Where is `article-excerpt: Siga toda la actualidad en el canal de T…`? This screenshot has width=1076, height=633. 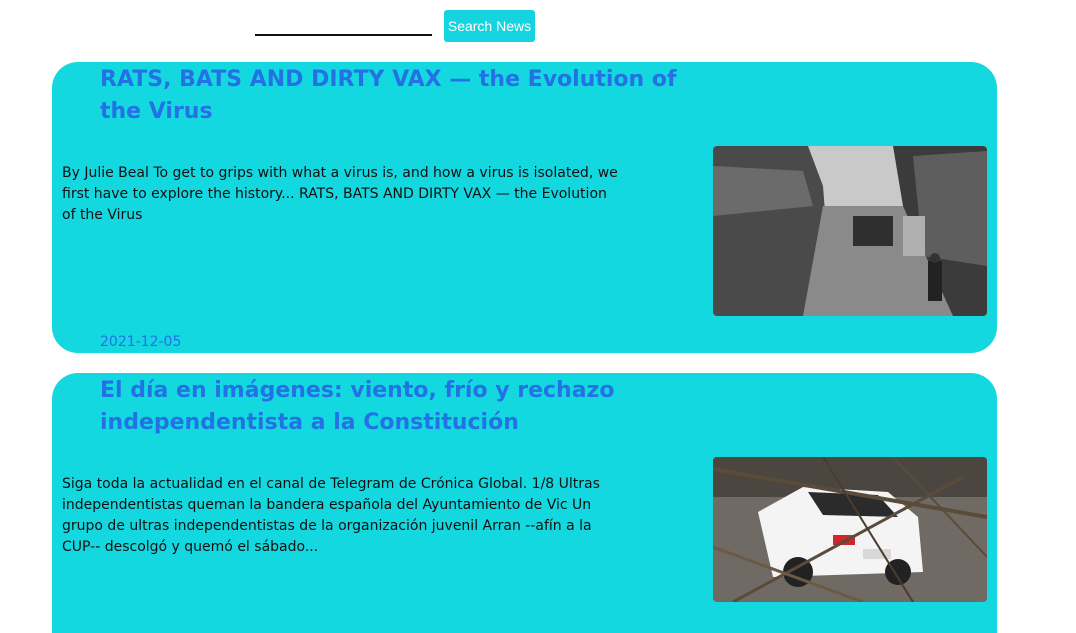
article-excerpt: Siga toda la actualidad en el canal de T… is located at coordinates (331, 515).